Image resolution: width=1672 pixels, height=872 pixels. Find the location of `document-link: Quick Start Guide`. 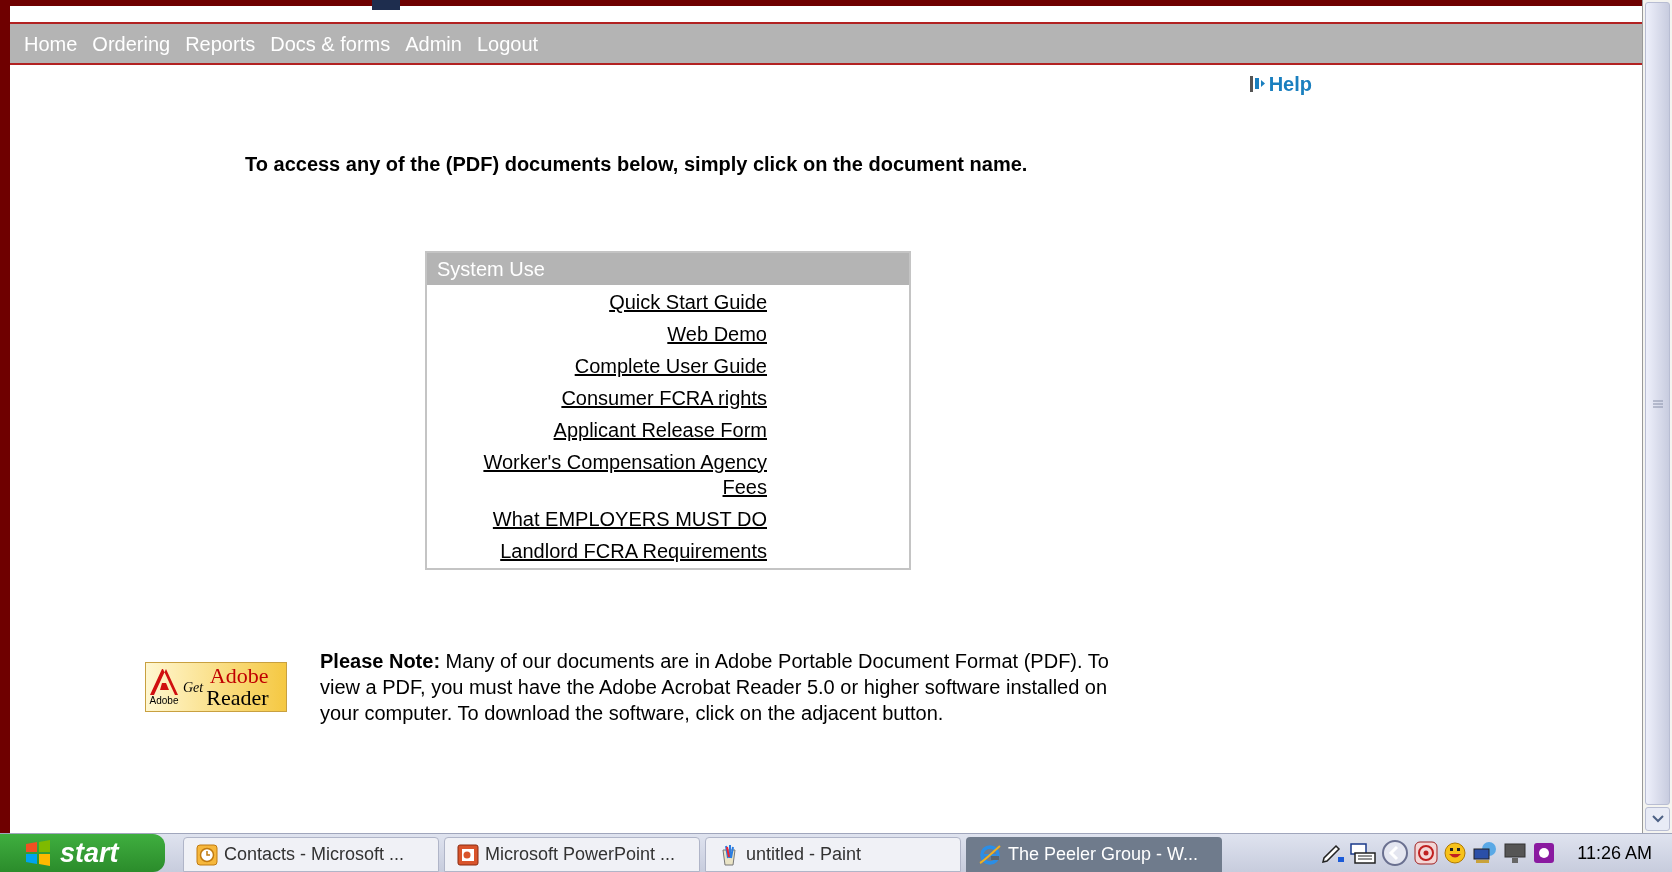

document-link: Quick Start Guide is located at coordinates (617, 302).